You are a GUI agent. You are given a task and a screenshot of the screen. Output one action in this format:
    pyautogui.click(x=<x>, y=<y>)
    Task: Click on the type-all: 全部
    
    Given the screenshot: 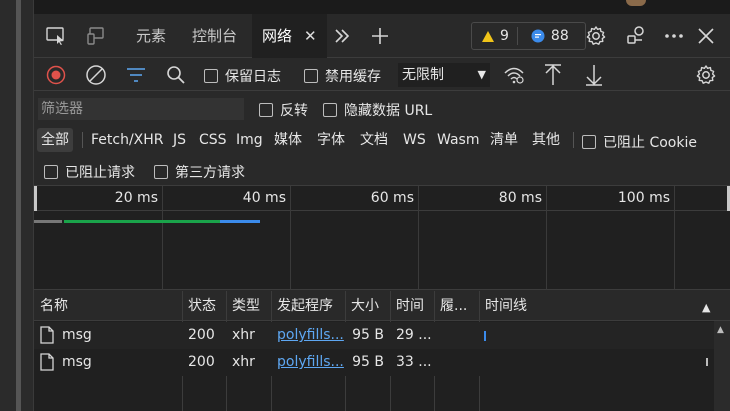 What is the action you would take?
    pyautogui.click(x=55, y=140)
    